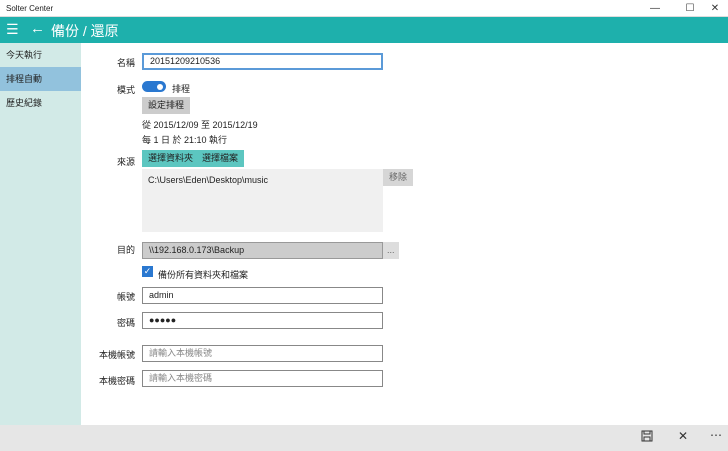 The width and height of the screenshot is (728, 451). I want to click on local-password-input: 請輸入本機密碼, so click(262, 378).